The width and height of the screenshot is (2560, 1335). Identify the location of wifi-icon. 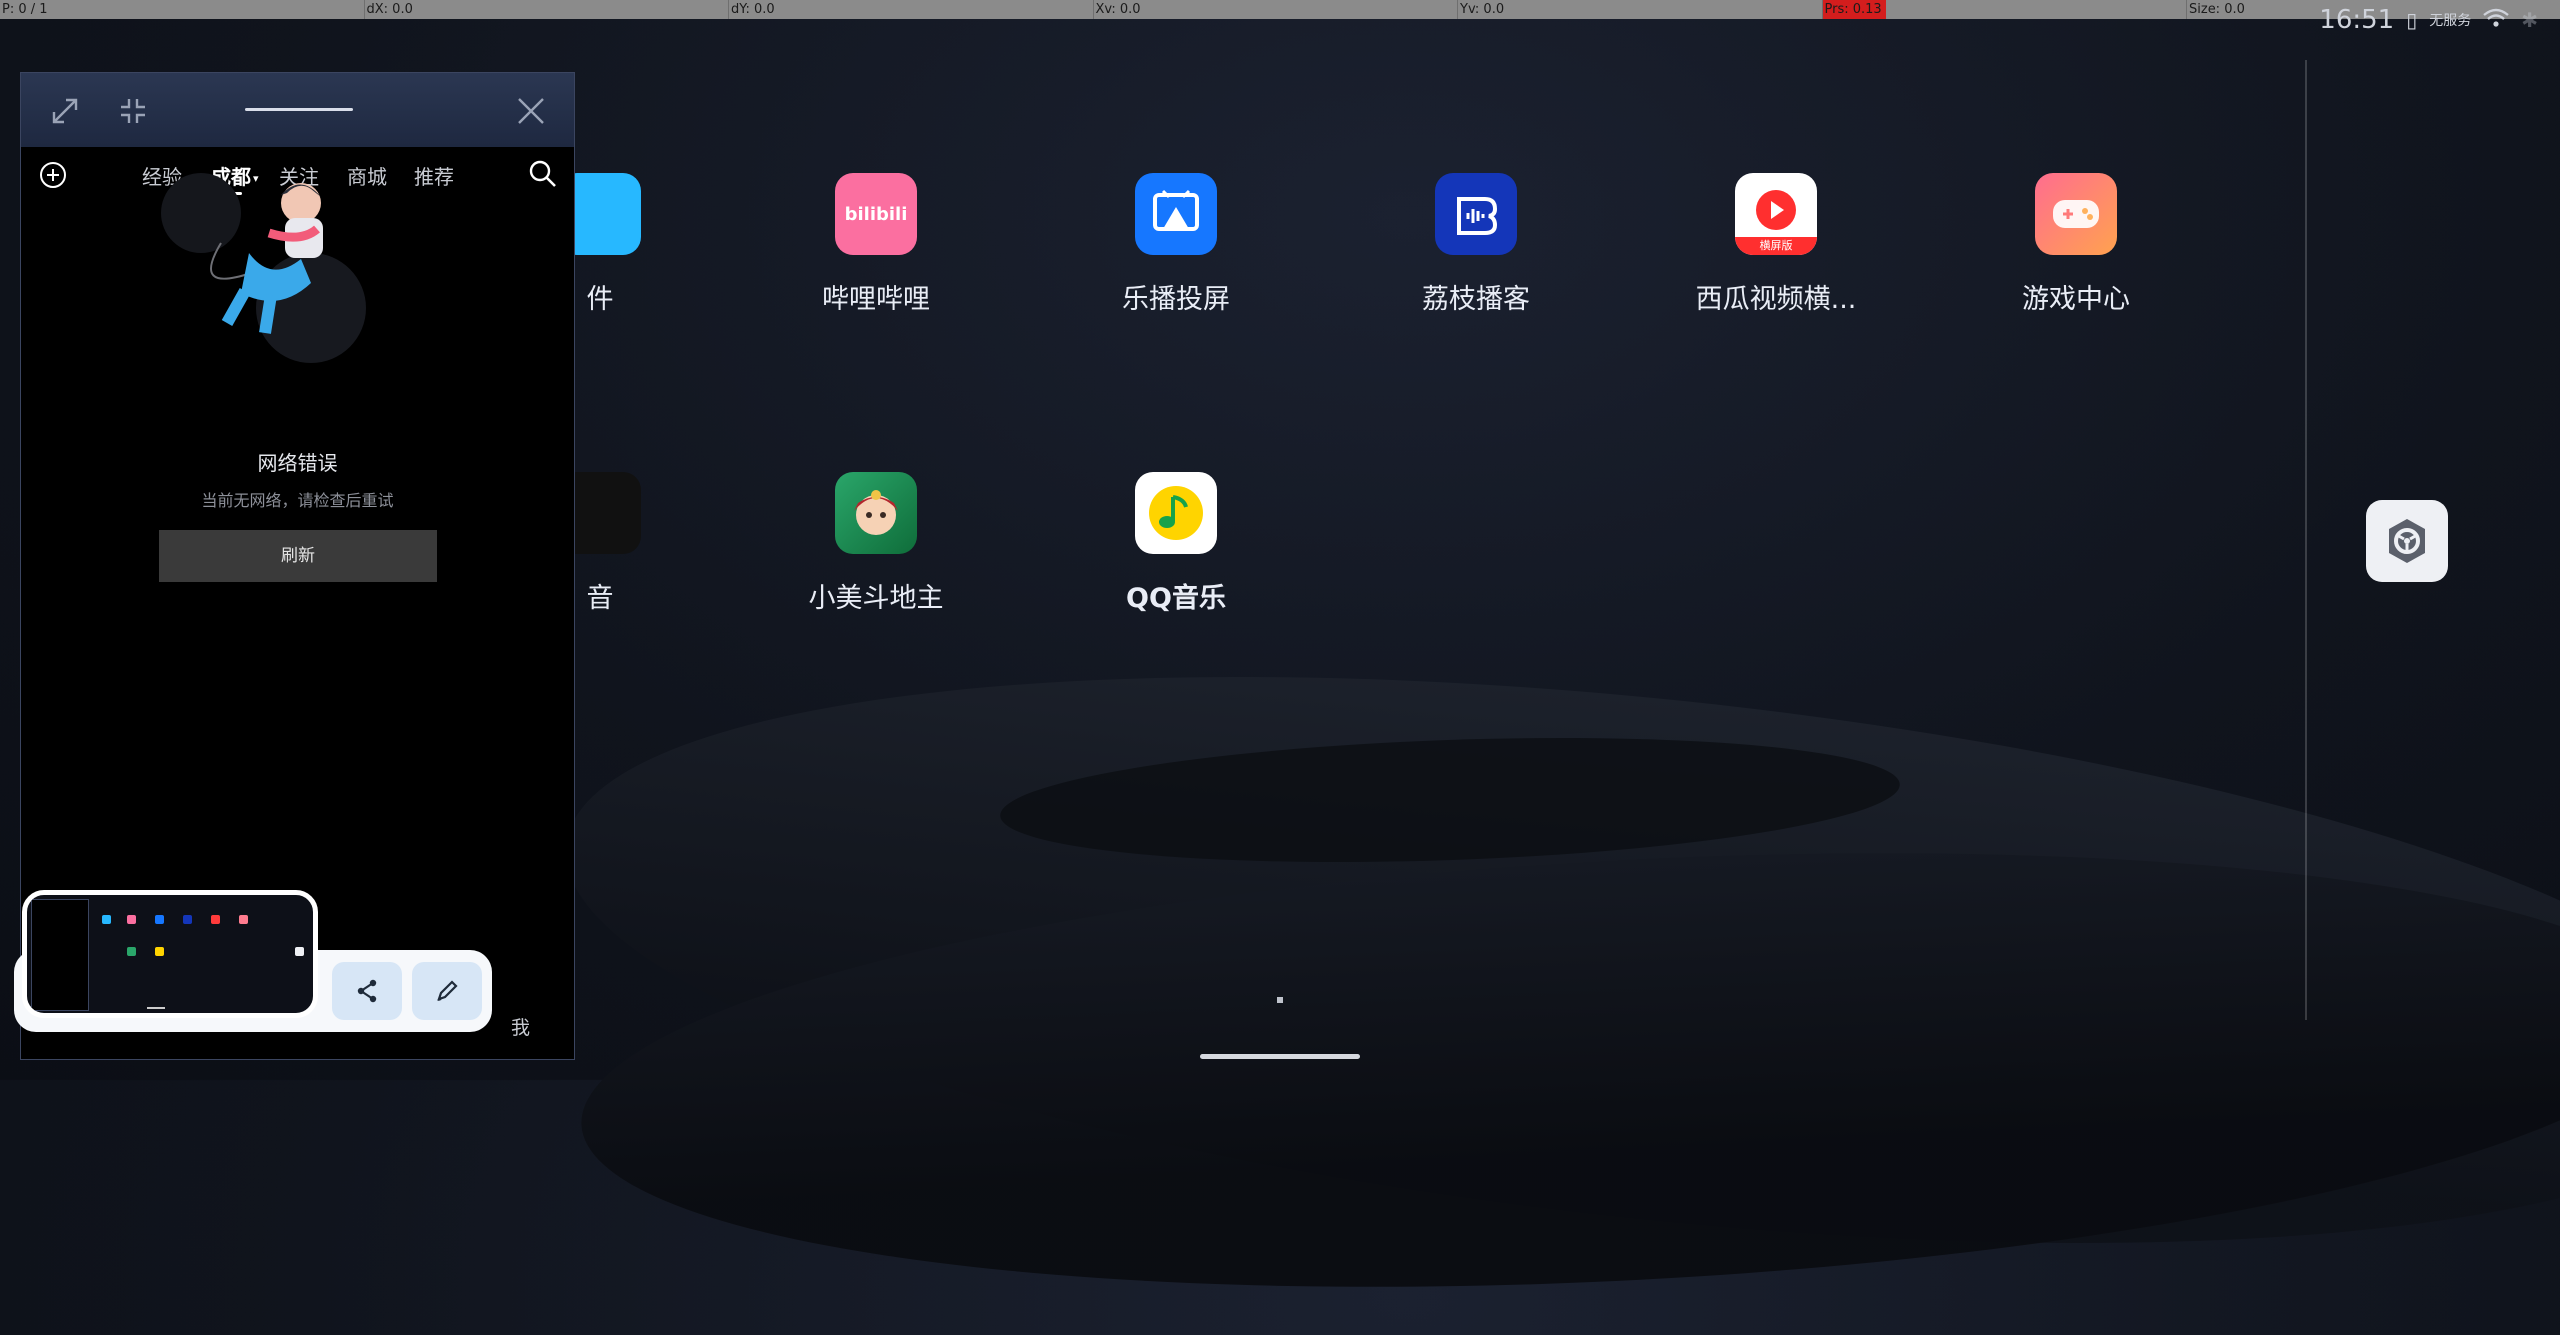
(2496, 20).